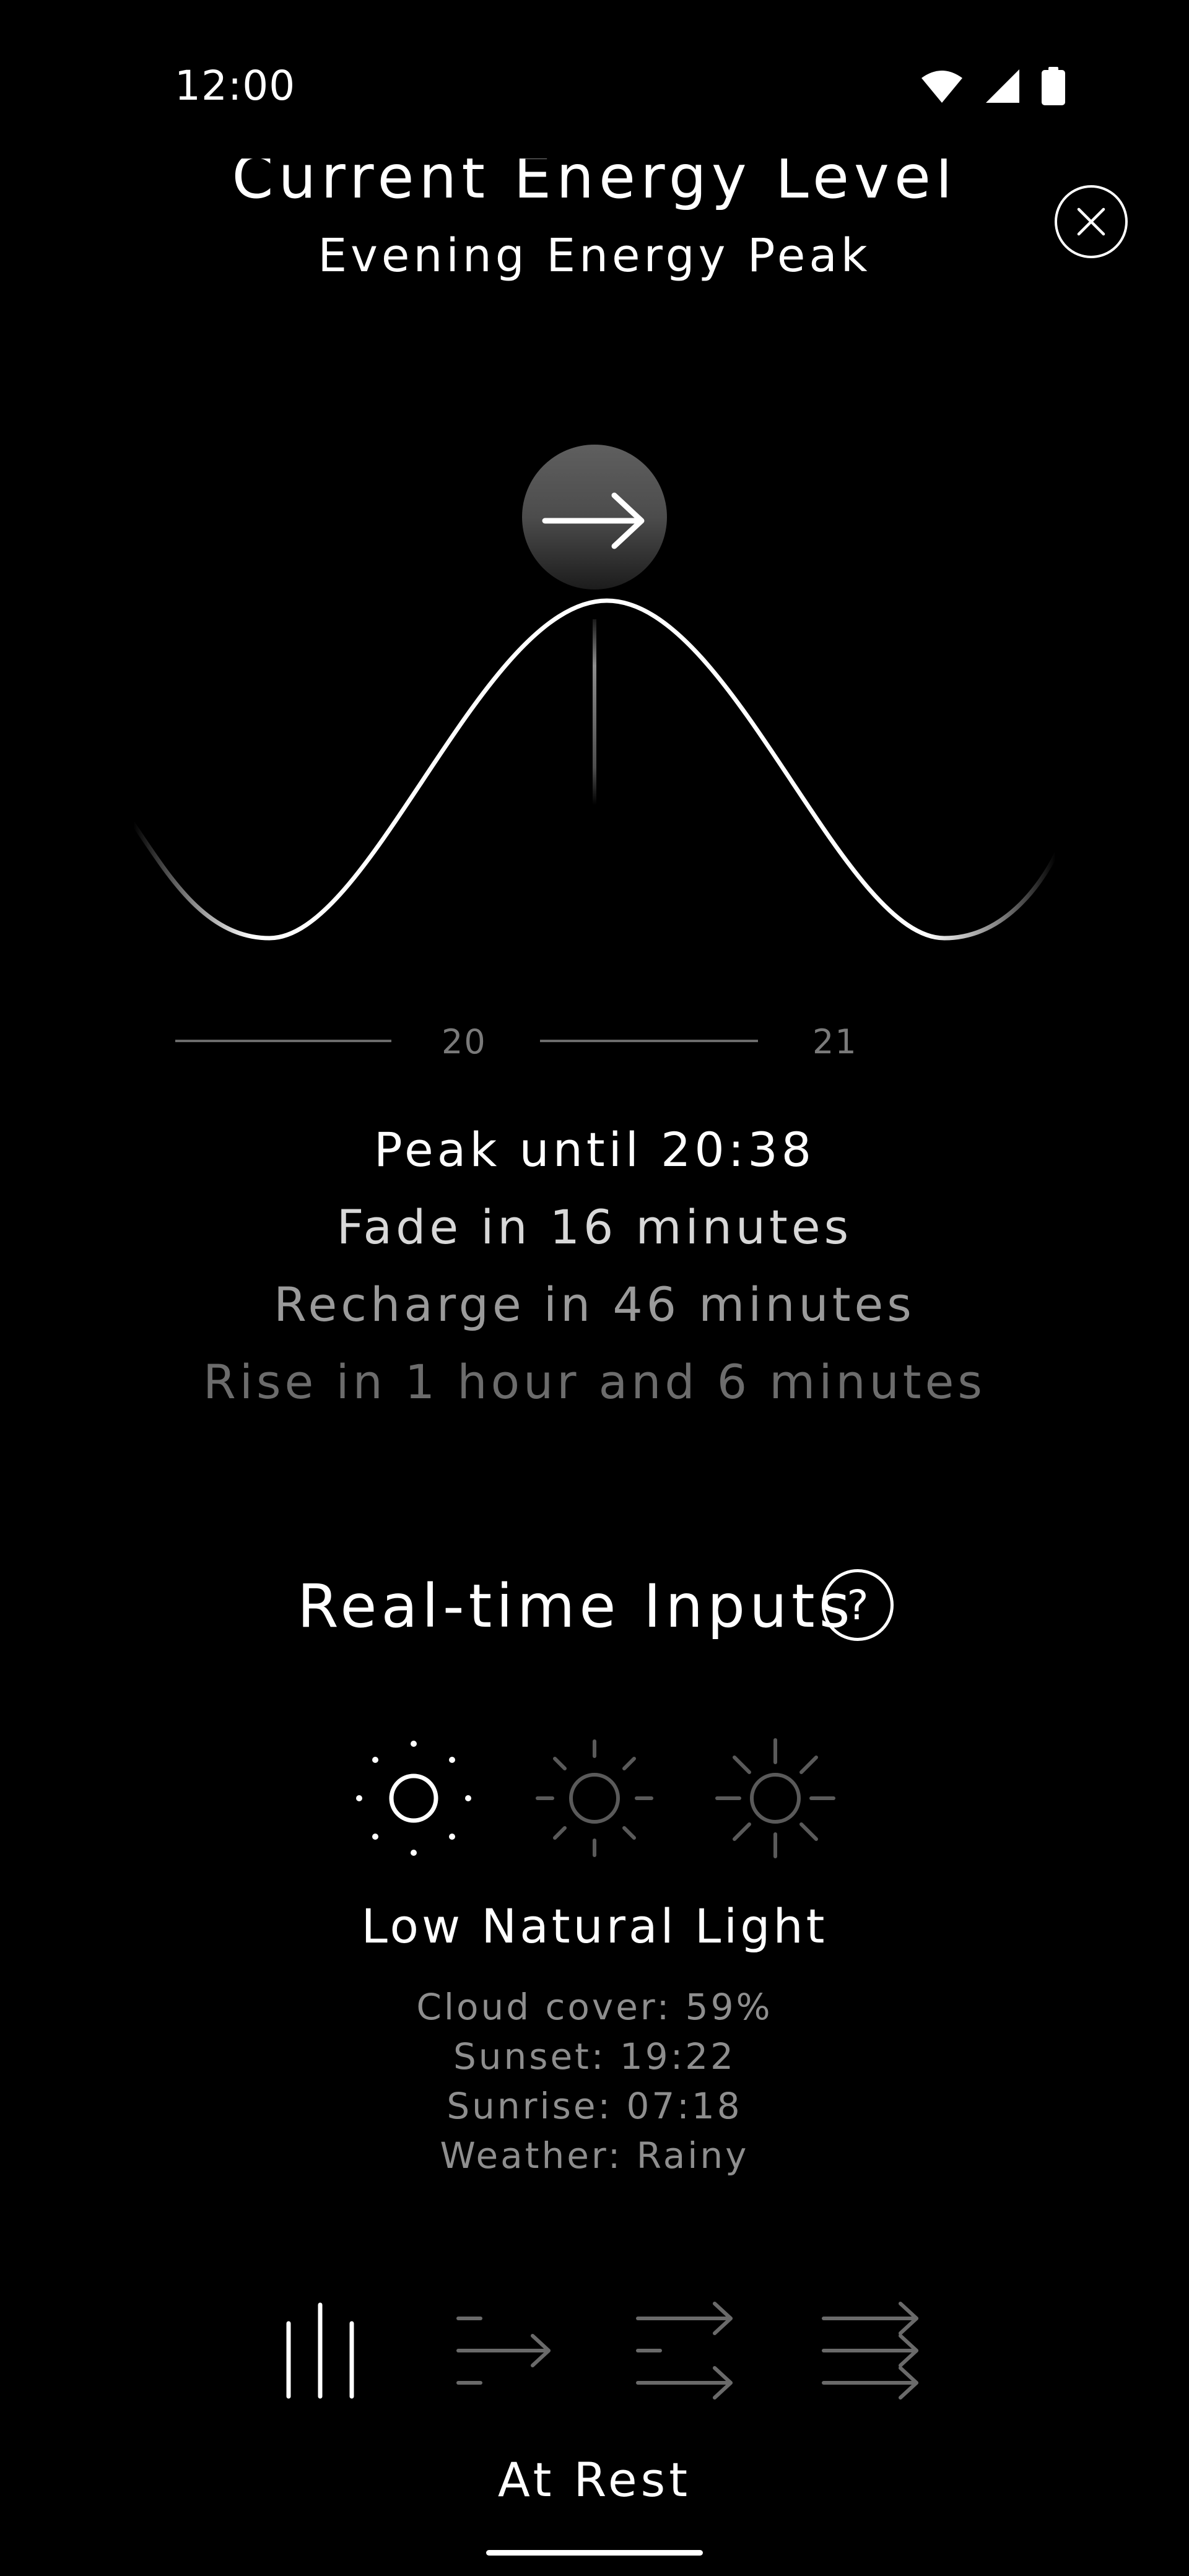 The height and width of the screenshot is (2576, 1189). What do you see at coordinates (594, 1149) in the screenshot?
I see `peak-status: Peak until 20:38` at bounding box center [594, 1149].